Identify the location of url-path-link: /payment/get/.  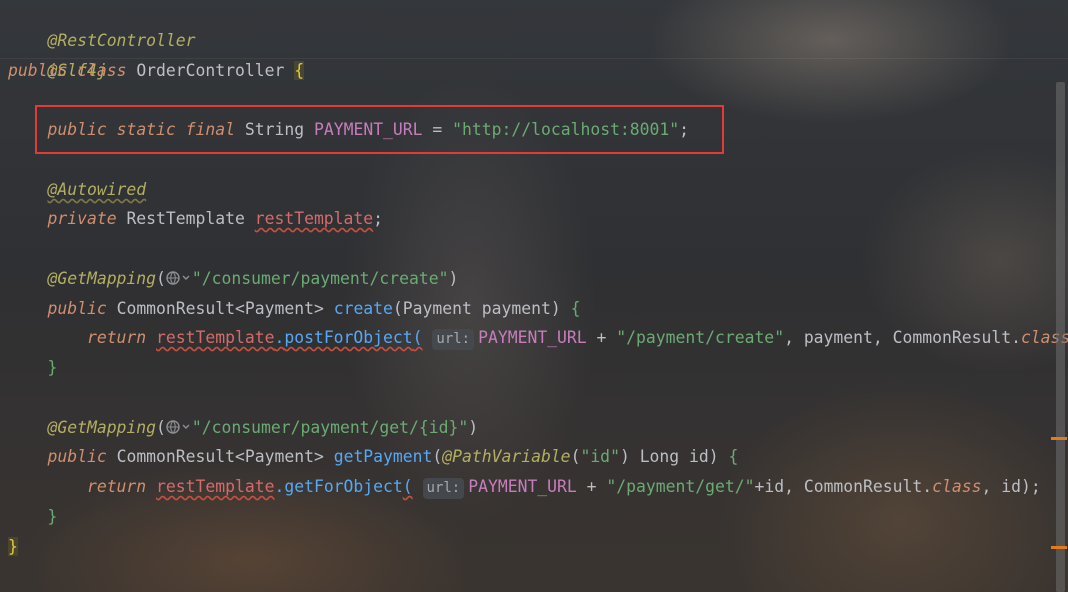
(680, 486).